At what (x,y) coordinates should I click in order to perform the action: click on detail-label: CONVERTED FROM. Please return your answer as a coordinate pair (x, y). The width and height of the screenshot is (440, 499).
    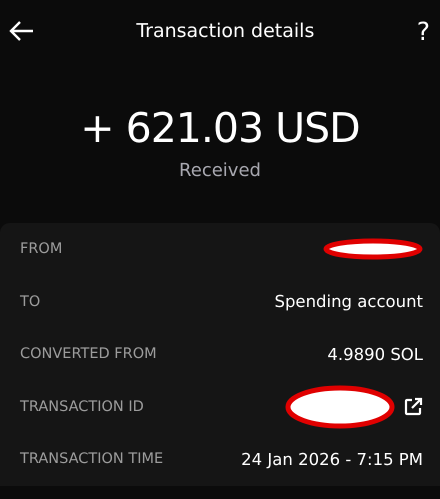
    Looking at the image, I should click on (88, 354).